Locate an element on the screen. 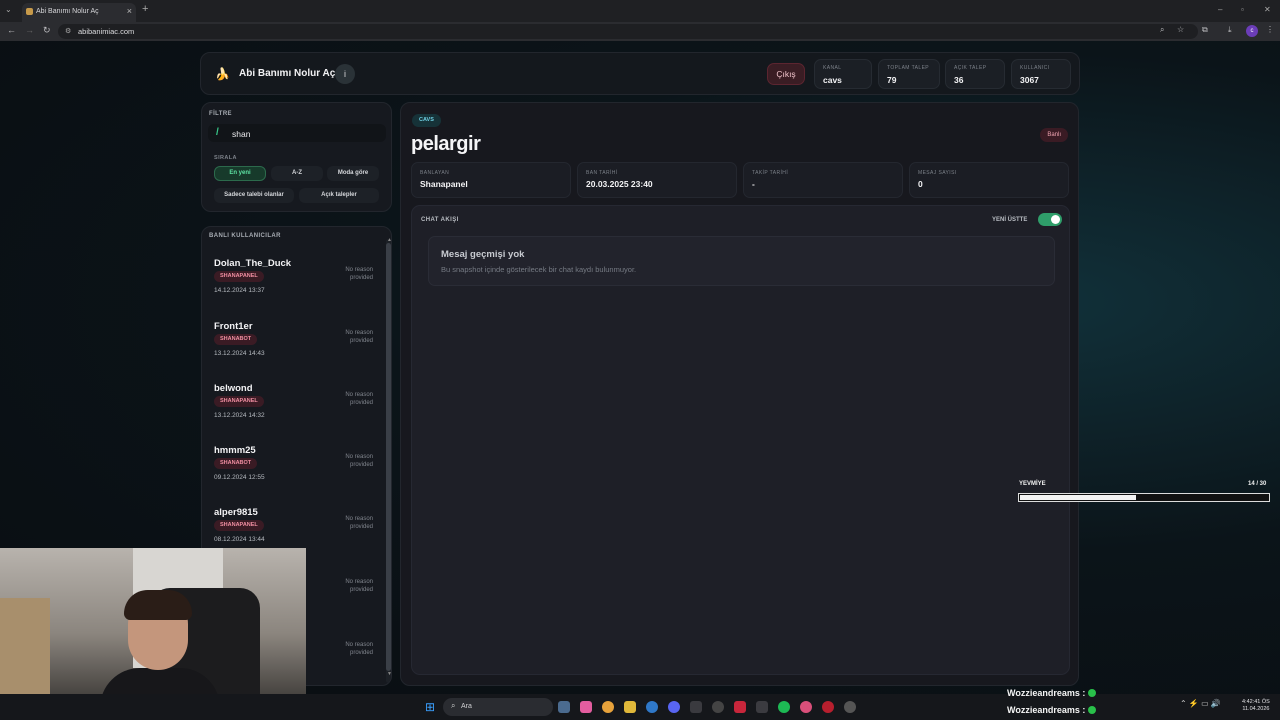  browser-tab: Abi Banımı Nolur Aç × is located at coordinates (79, 12).